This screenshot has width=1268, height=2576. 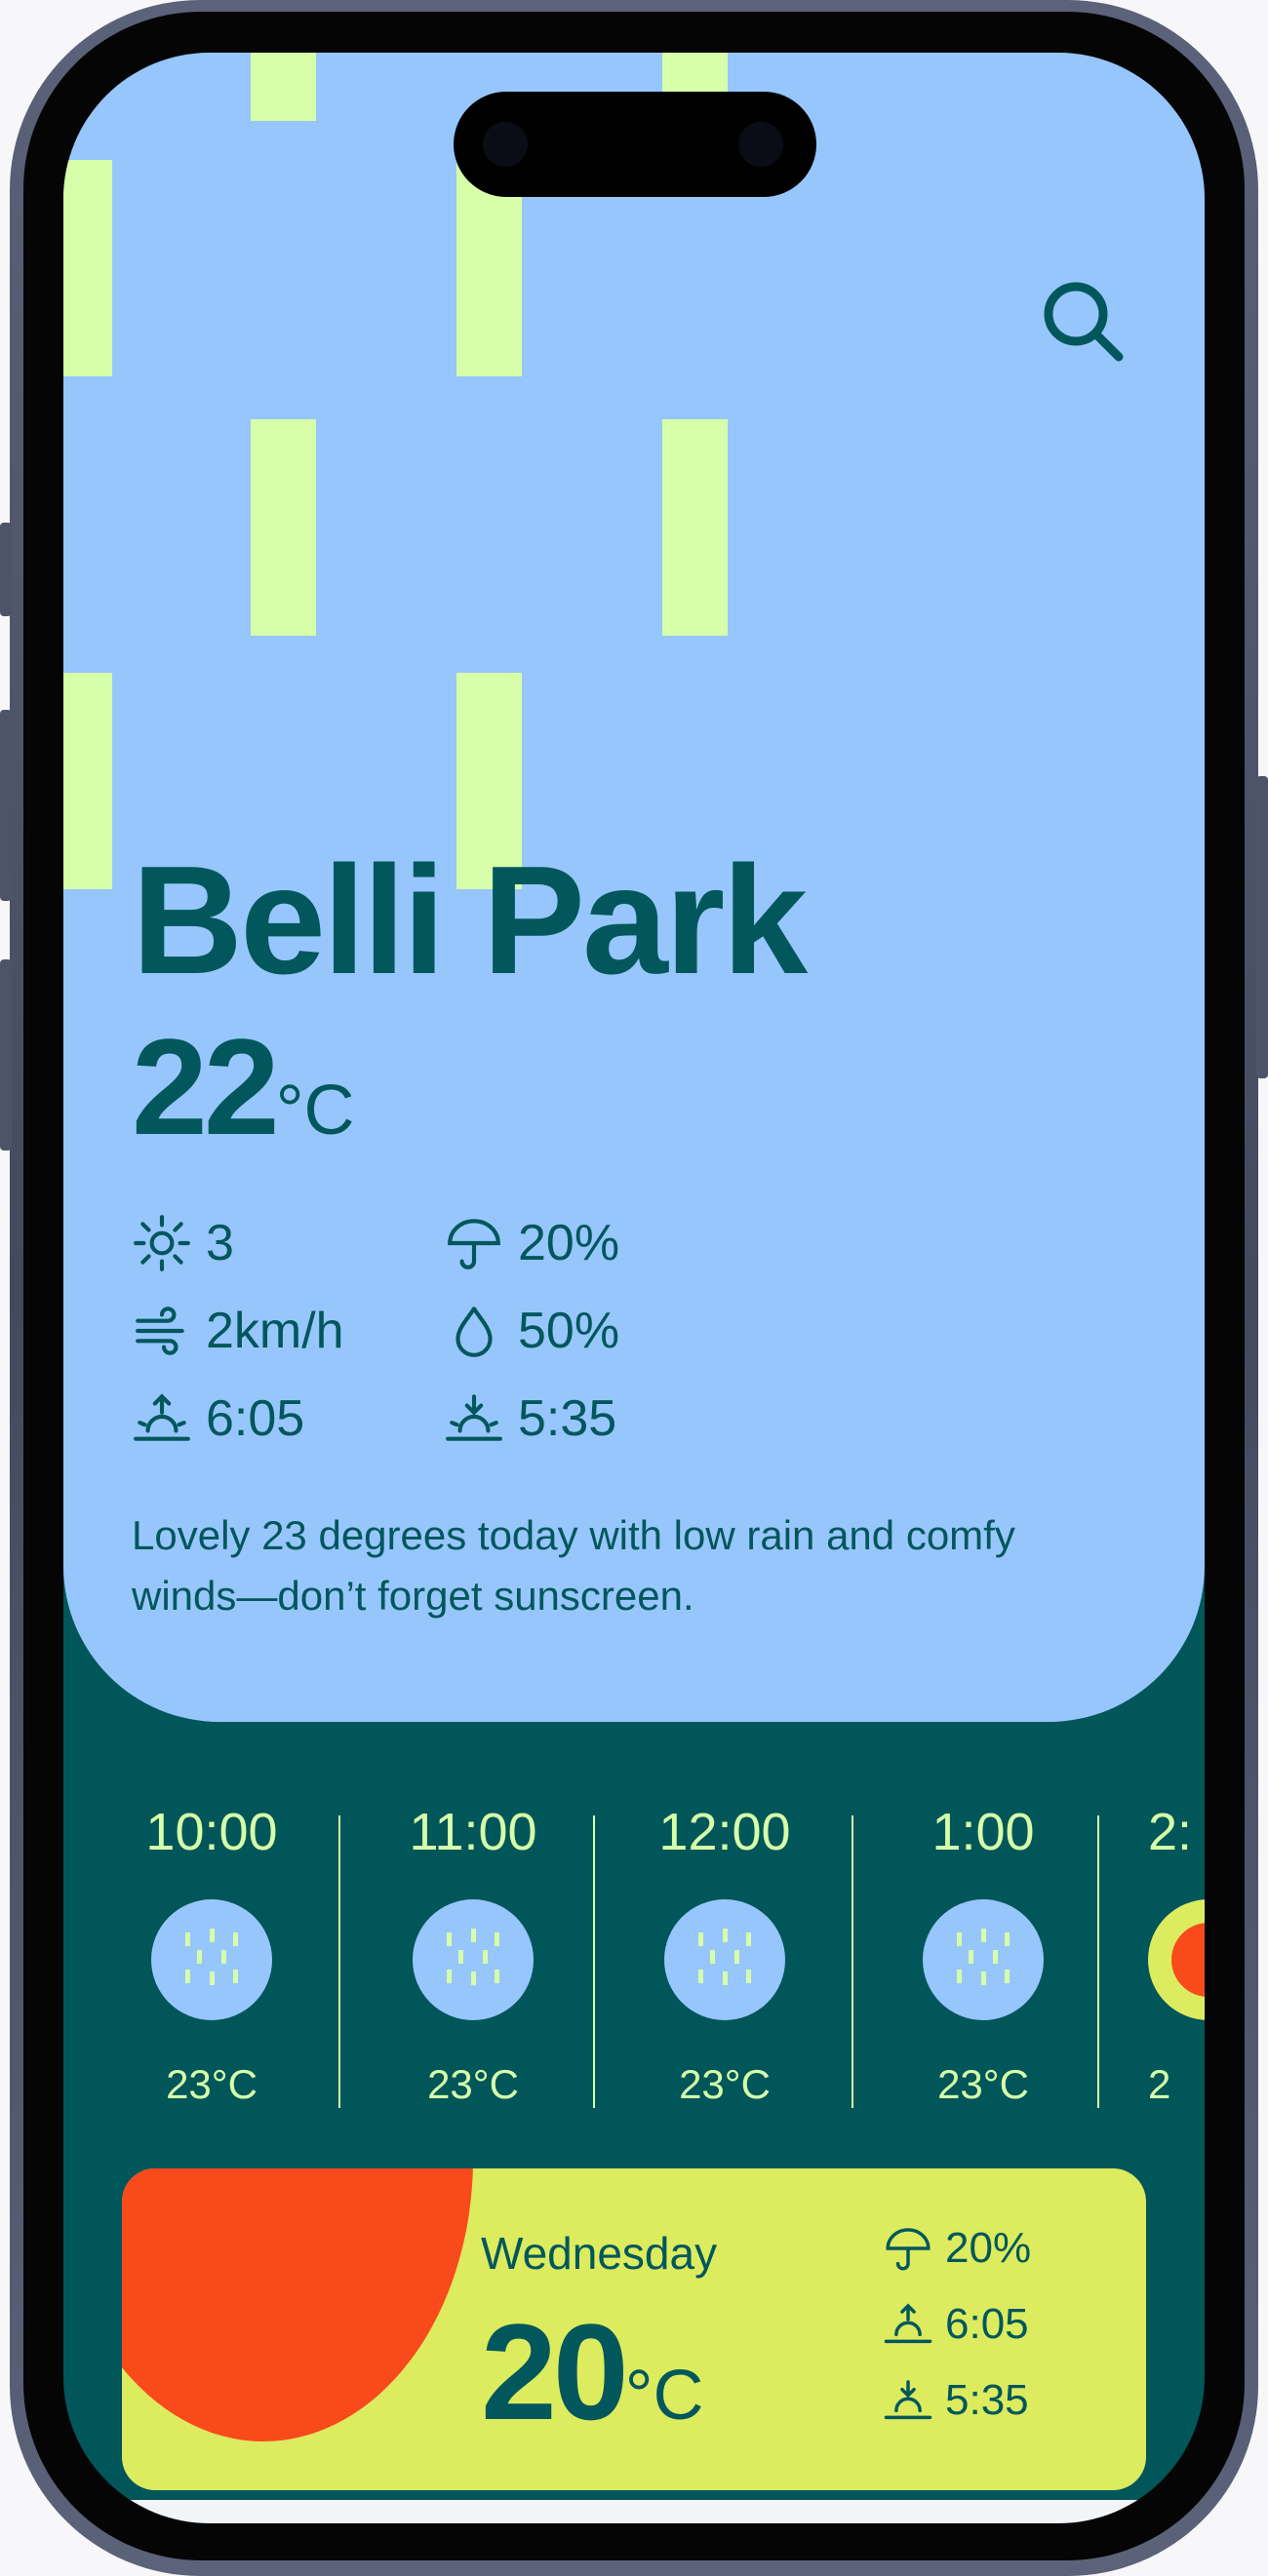 I want to click on hour-time: 1:00, so click(x=983, y=1832).